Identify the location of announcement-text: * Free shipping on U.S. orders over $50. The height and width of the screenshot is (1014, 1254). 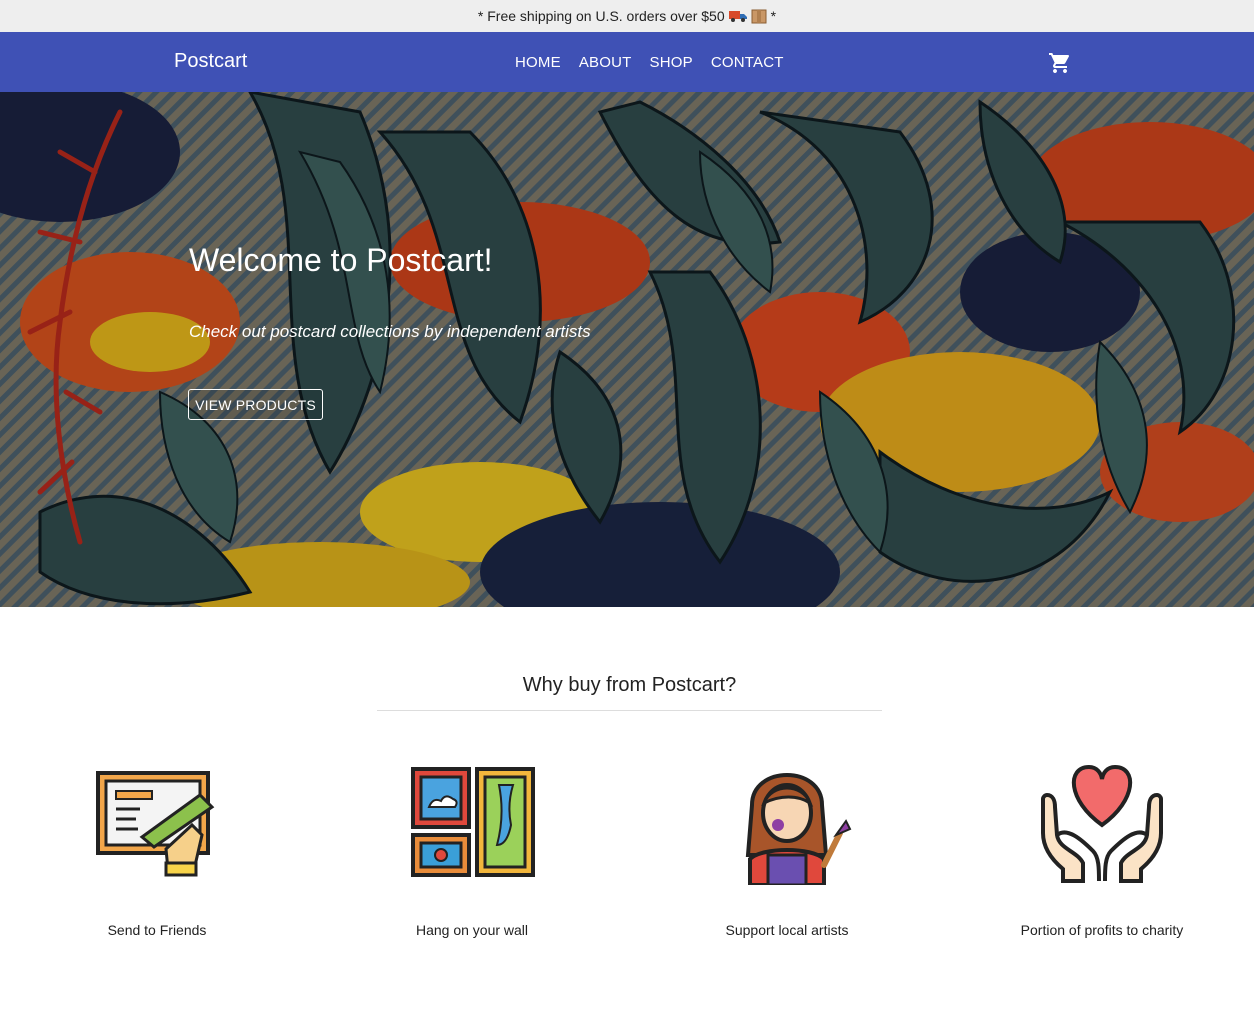
(601, 16).